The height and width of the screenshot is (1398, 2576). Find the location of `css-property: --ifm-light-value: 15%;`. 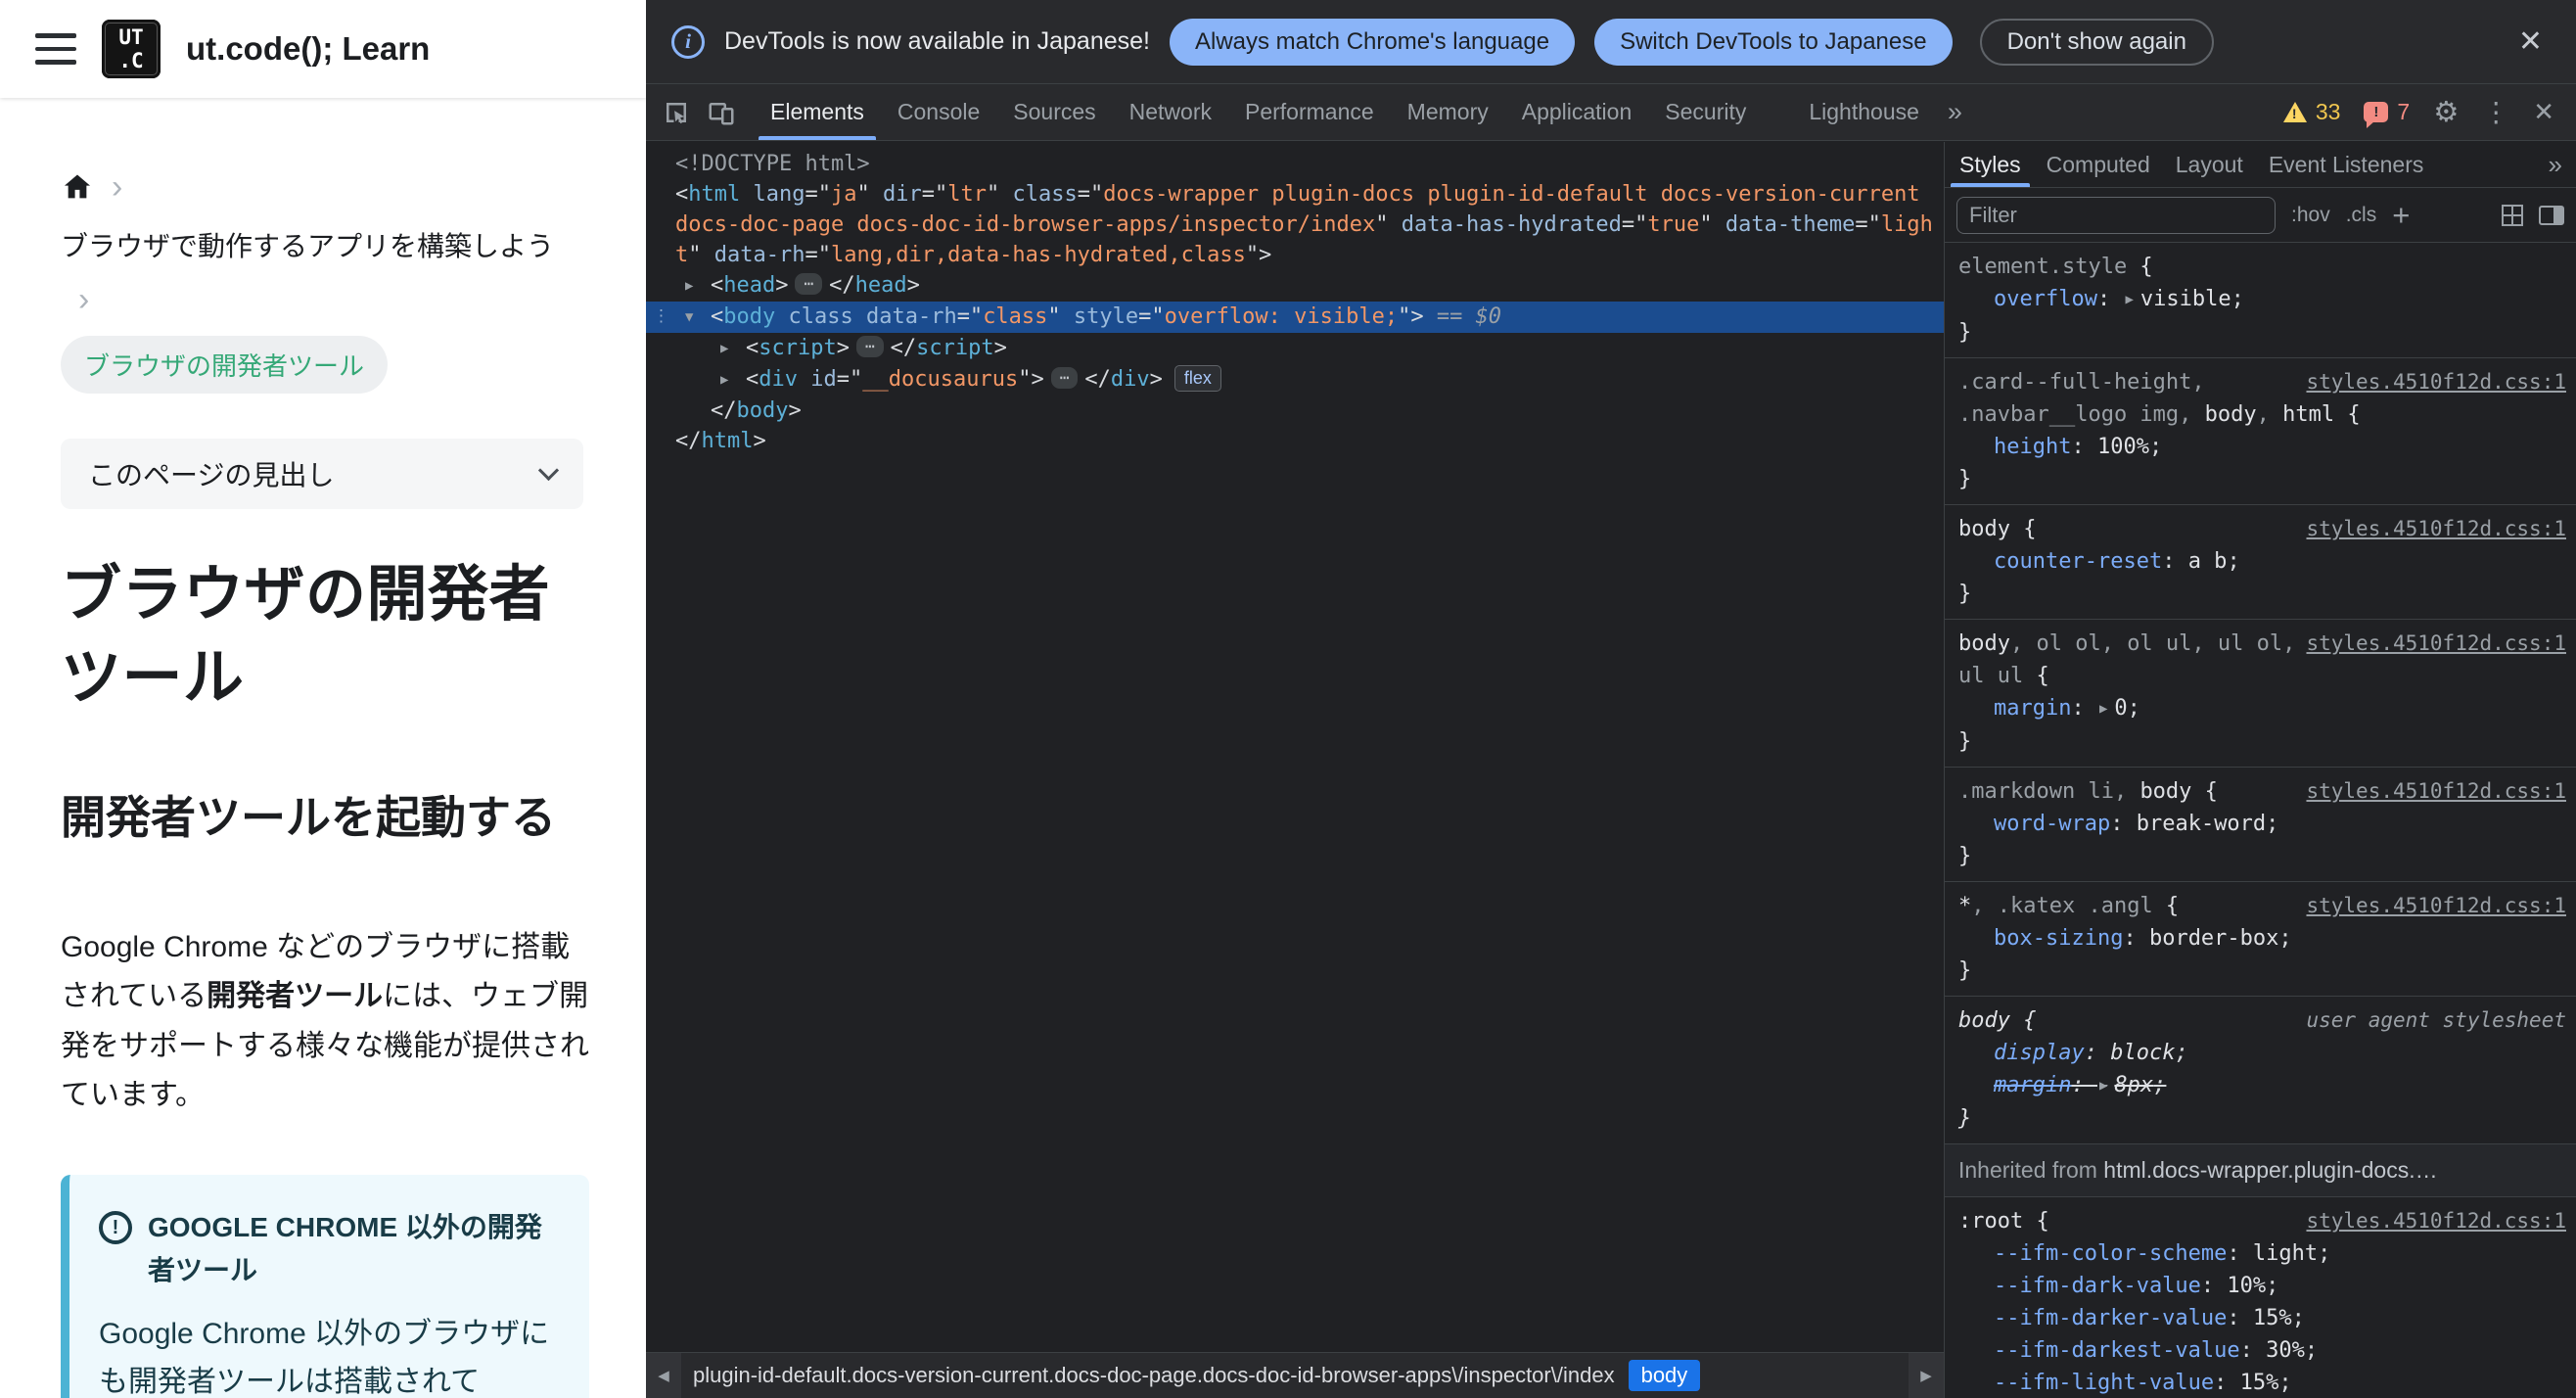

css-property: --ifm-light-value: 15%; is located at coordinates (2262, 1382).